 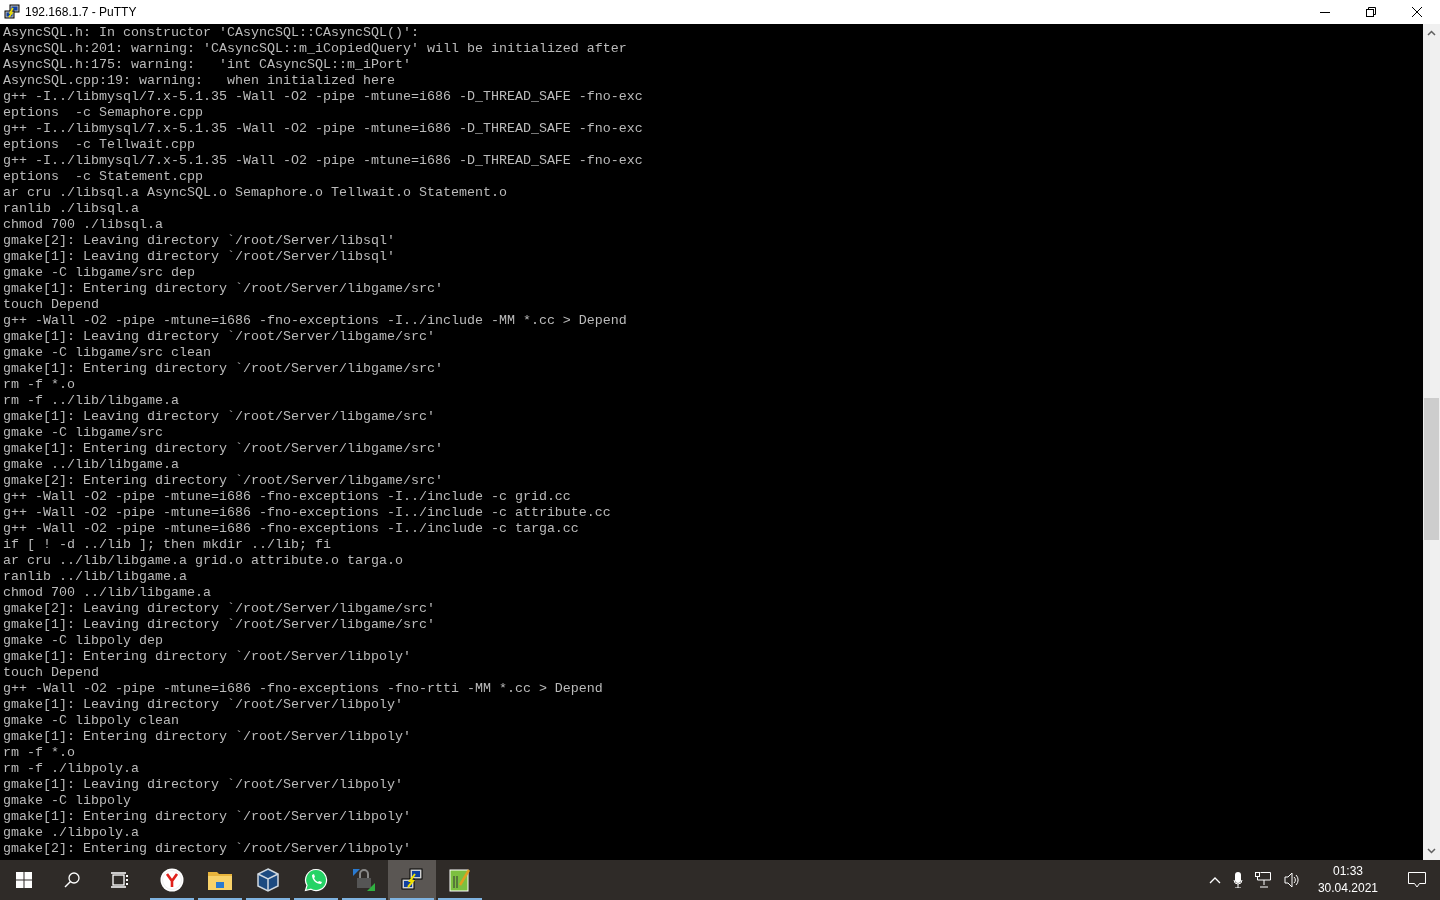 What do you see at coordinates (303, 689) in the screenshot?
I see `terminal-line: g++ -Wall -O2 -pipe -mtune=i686 -fno-exceptions -fno-rtti -MM *.cc > Depend` at bounding box center [303, 689].